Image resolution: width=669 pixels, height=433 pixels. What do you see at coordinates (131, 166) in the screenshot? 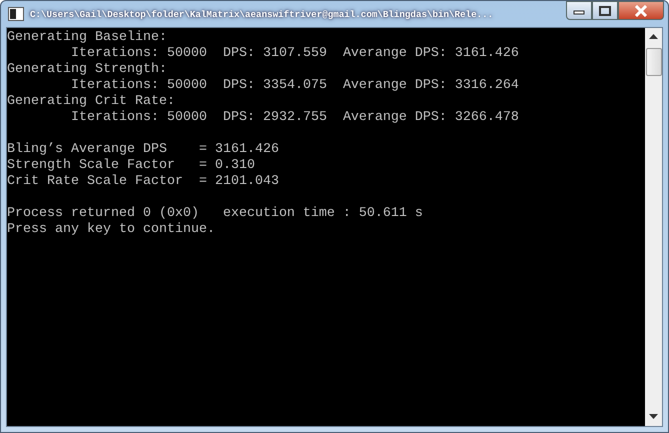
I see `console-line: Strength Scale Factor = 0.310` at bounding box center [131, 166].